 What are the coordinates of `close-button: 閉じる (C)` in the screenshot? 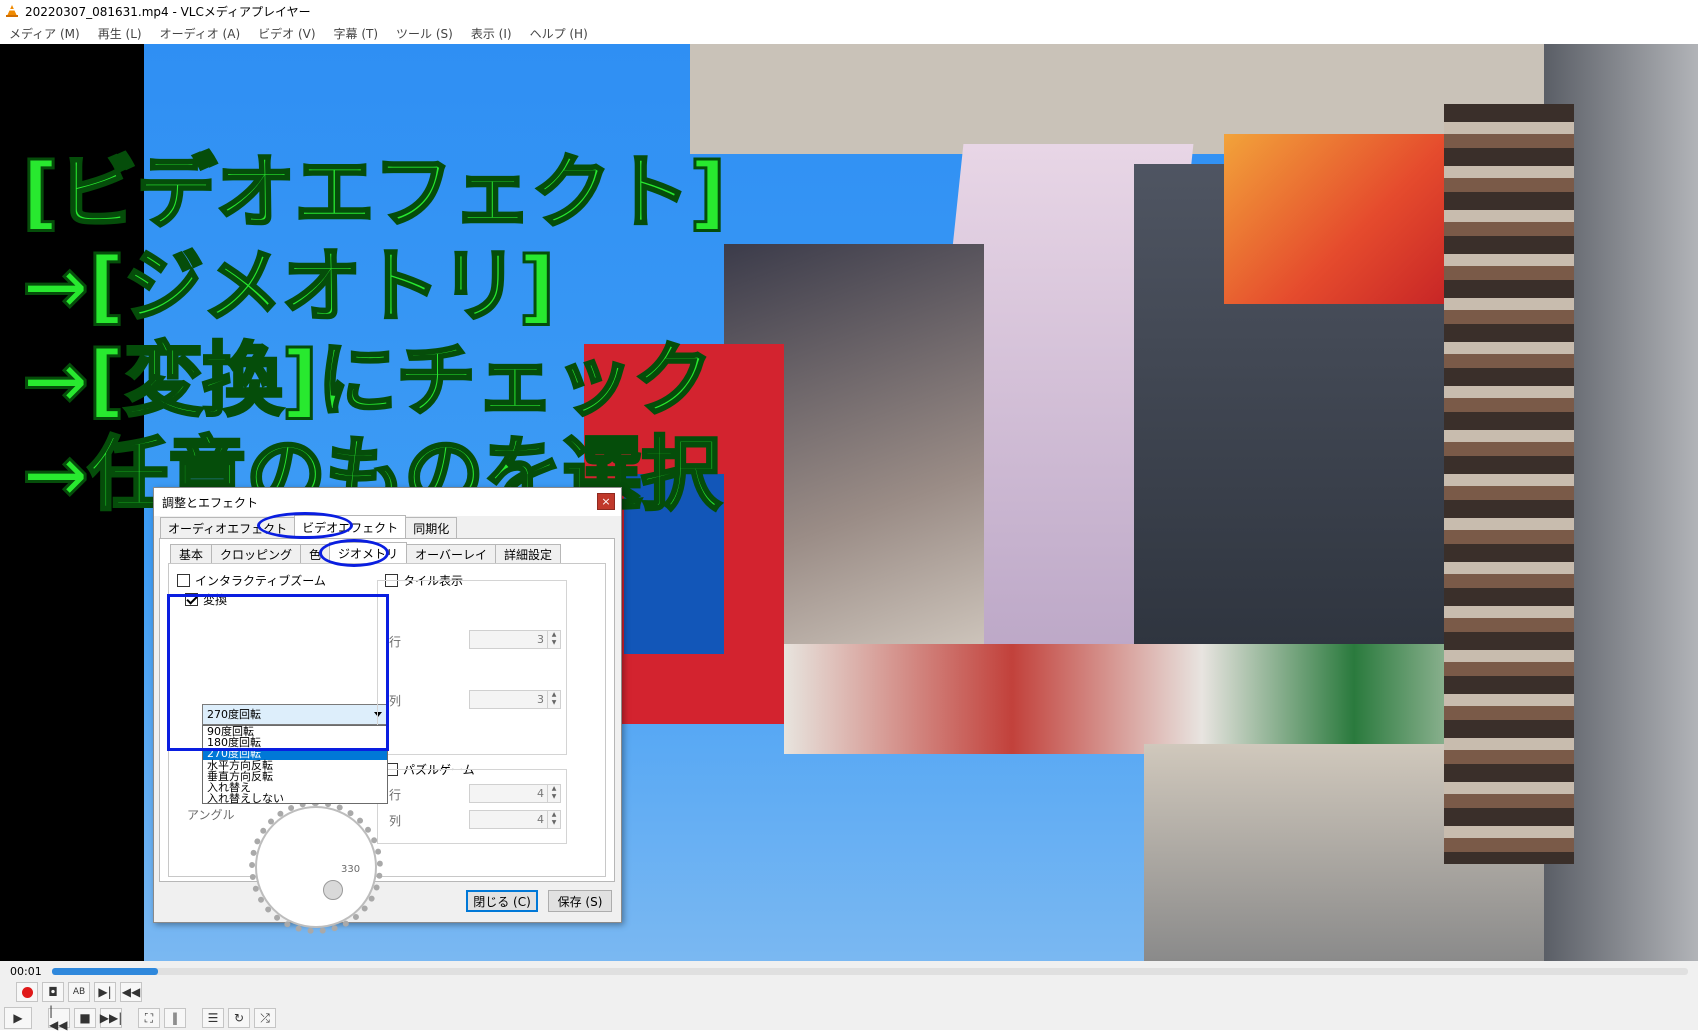 It's located at (502, 901).